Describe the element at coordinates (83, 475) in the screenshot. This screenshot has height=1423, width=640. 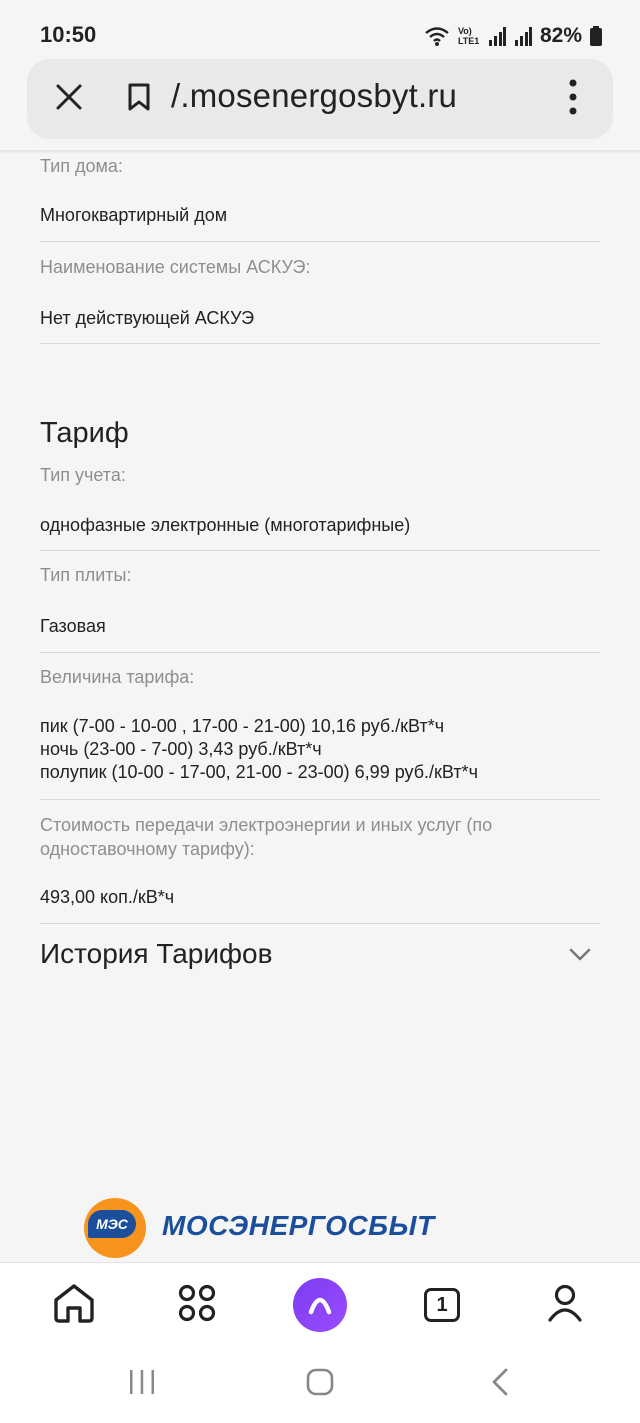
I see `field-label: Тип учета:` at that location.